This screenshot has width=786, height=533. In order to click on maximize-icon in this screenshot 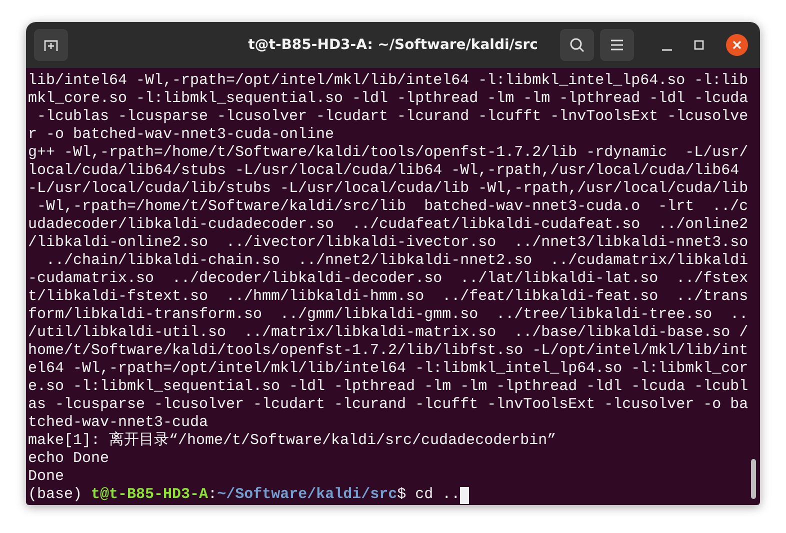, I will do `click(699, 45)`.